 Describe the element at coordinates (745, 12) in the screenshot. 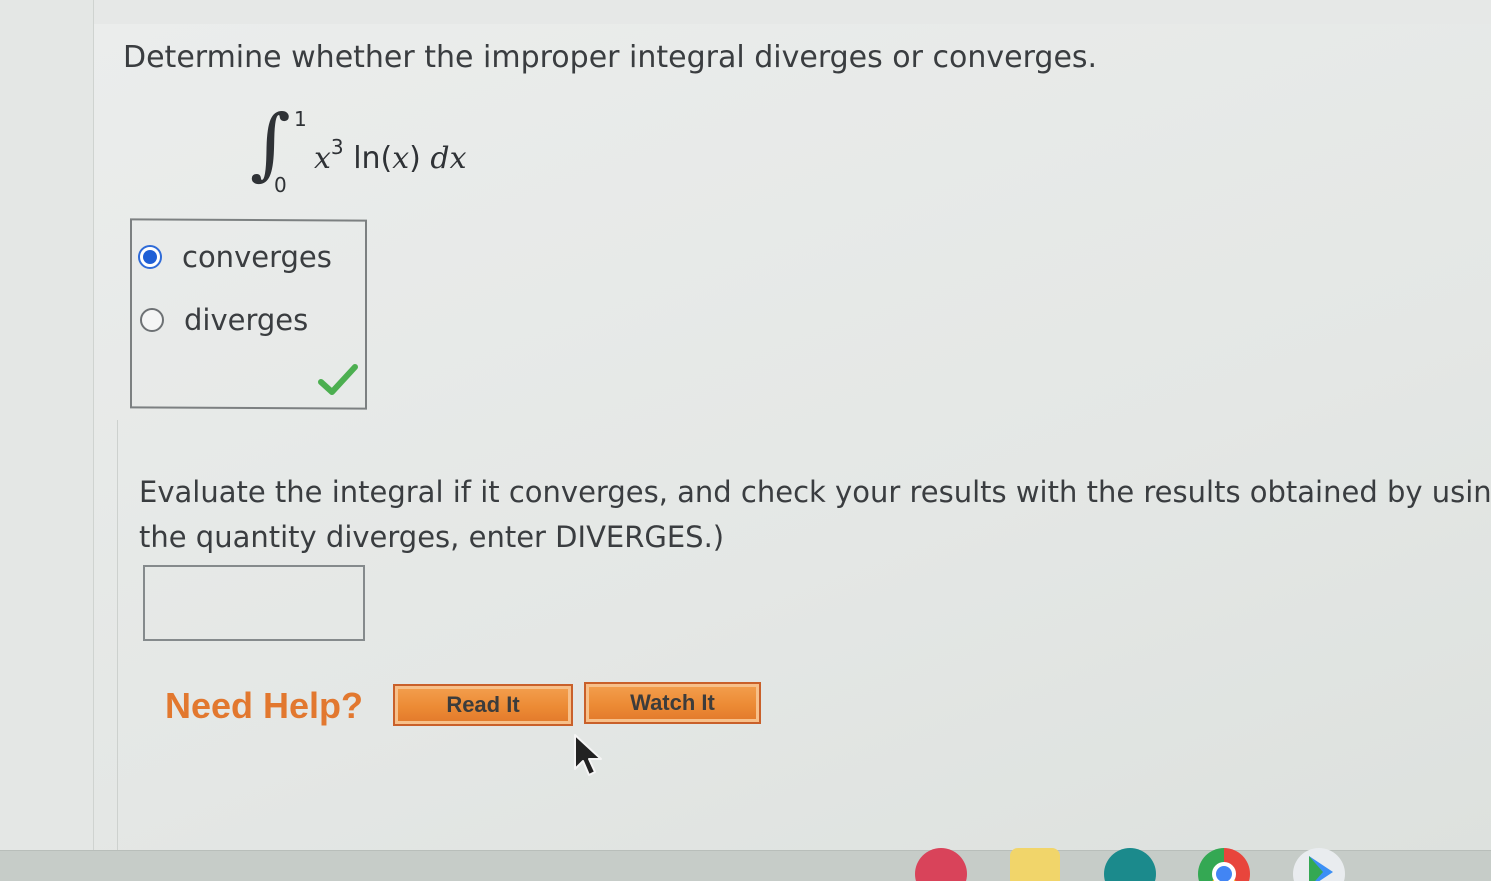

I see `top-strip` at that location.